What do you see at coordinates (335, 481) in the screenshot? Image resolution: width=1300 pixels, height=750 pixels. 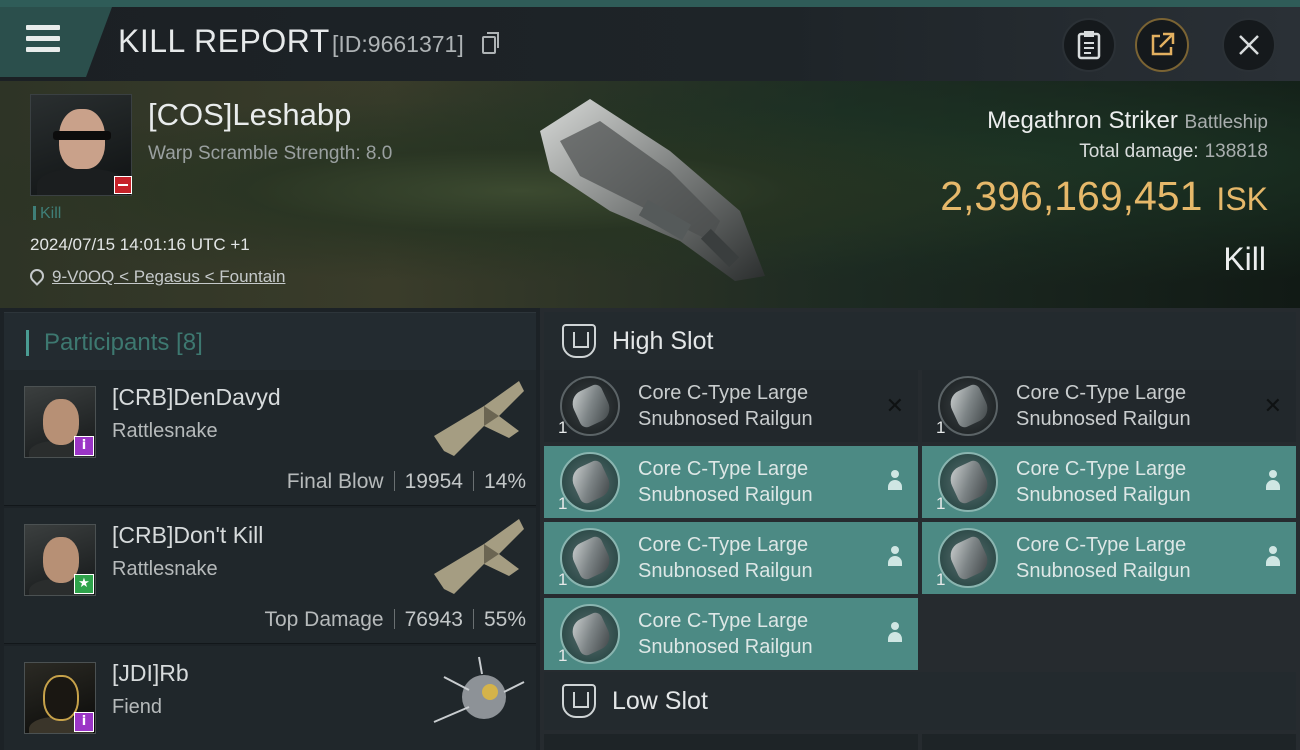 I see `participant-role: Final Blow` at bounding box center [335, 481].